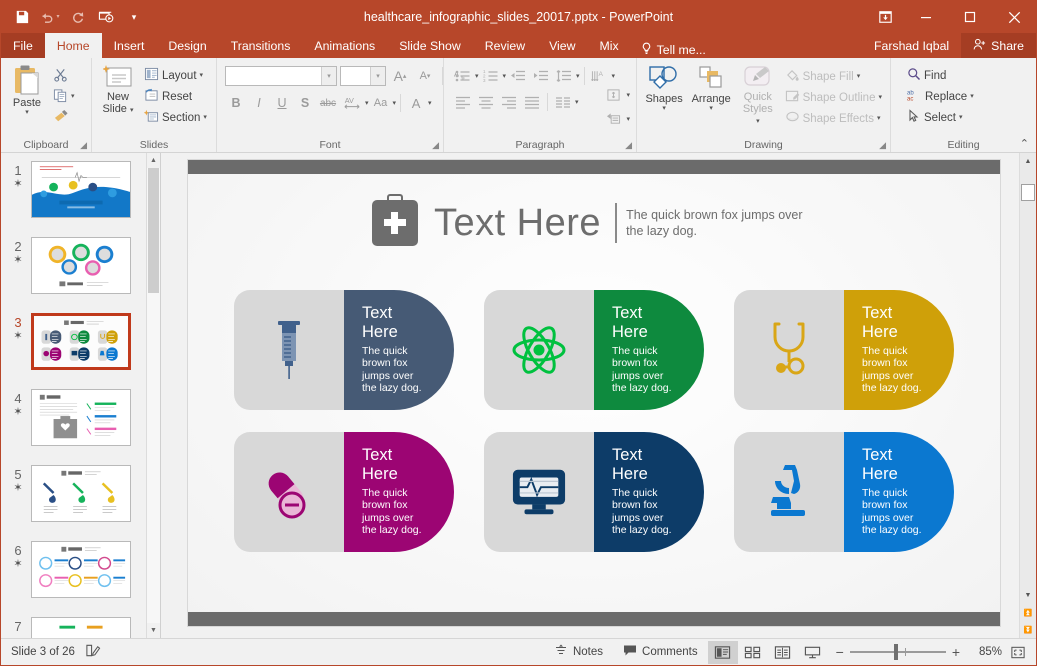 The image size is (1037, 666). What do you see at coordinates (486, 102) in the screenshot?
I see `center-button` at bounding box center [486, 102].